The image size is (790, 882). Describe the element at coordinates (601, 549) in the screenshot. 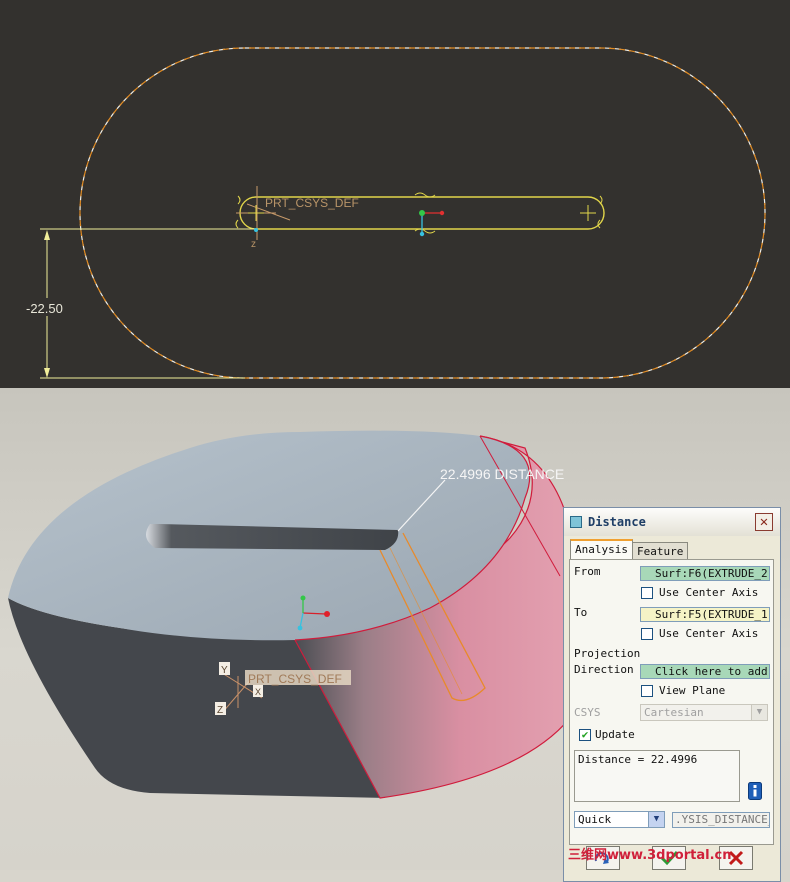

I see `tab-analysis: Analysis` at that location.